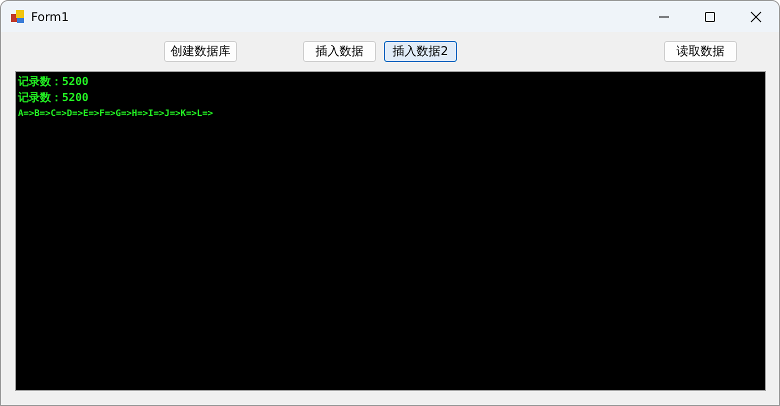 The image size is (780, 406). I want to click on app-icon, so click(18, 17).